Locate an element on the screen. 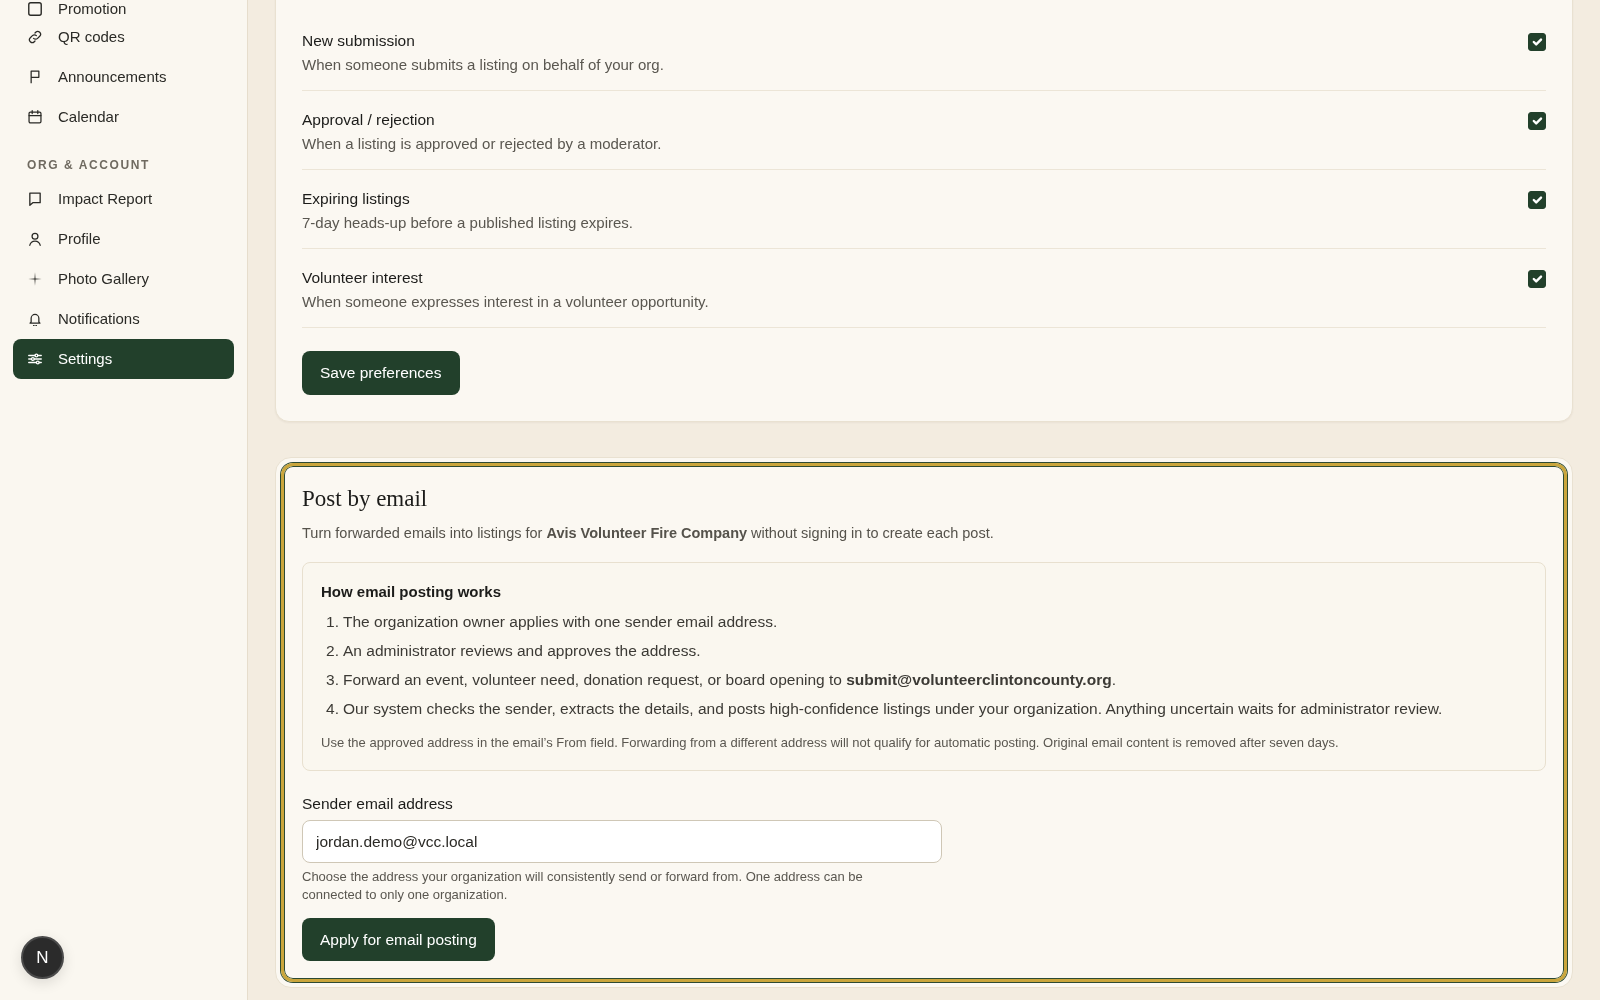 Image resolution: width=1600 pixels, height=1000 pixels. option-title: Expiring listings is located at coordinates (356, 199).